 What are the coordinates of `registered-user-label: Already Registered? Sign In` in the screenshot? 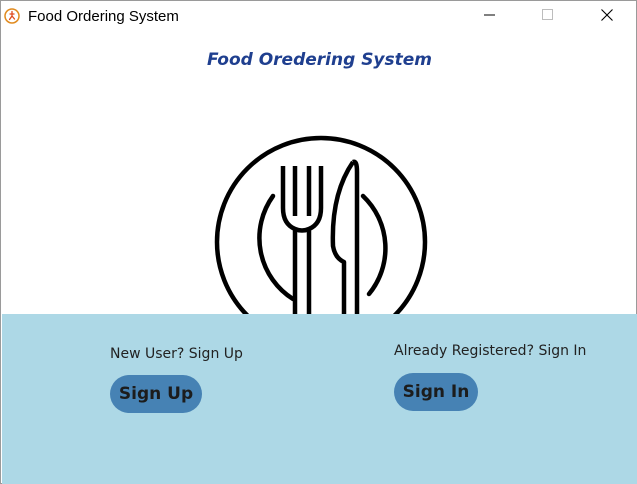 It's located at (490, 351).